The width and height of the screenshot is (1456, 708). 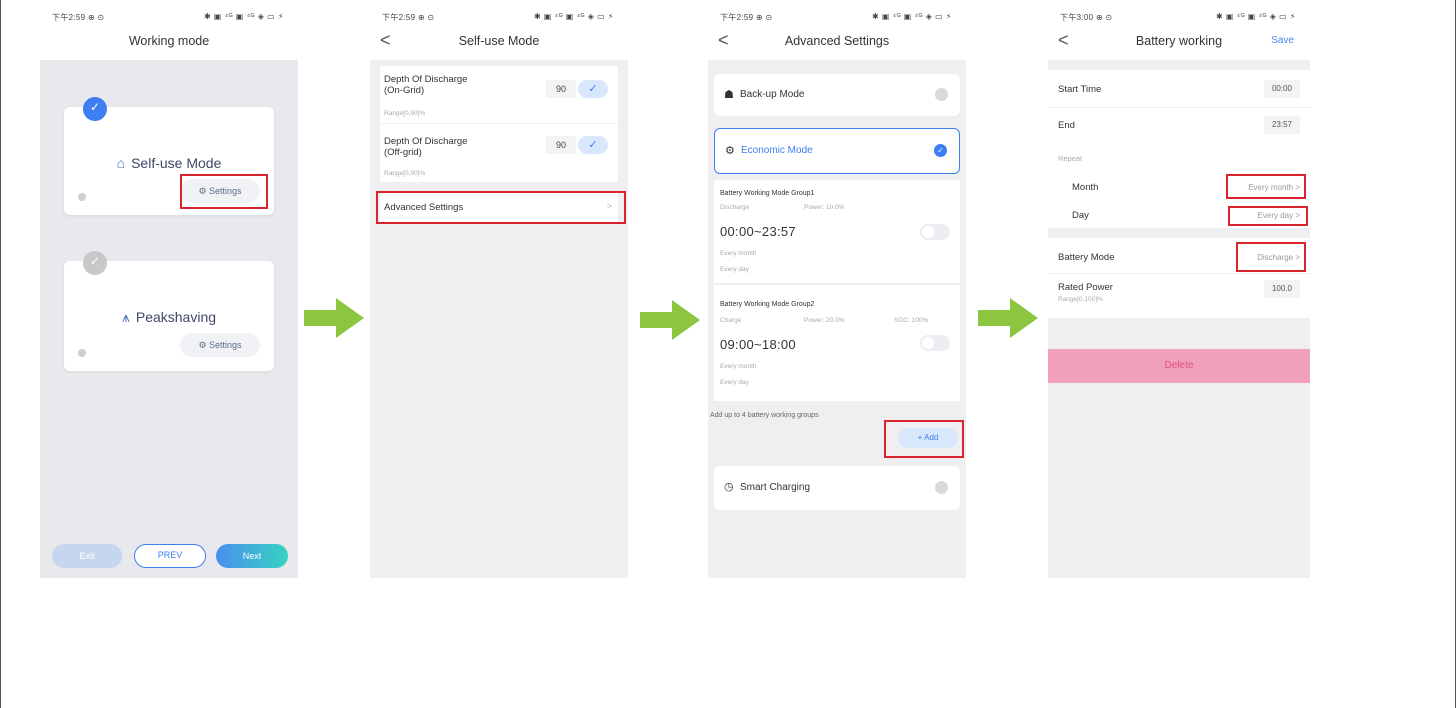 I want to click on dod-off-grid-label: Depth Of Discharge (Off-grid), so click(x=425, y=147).